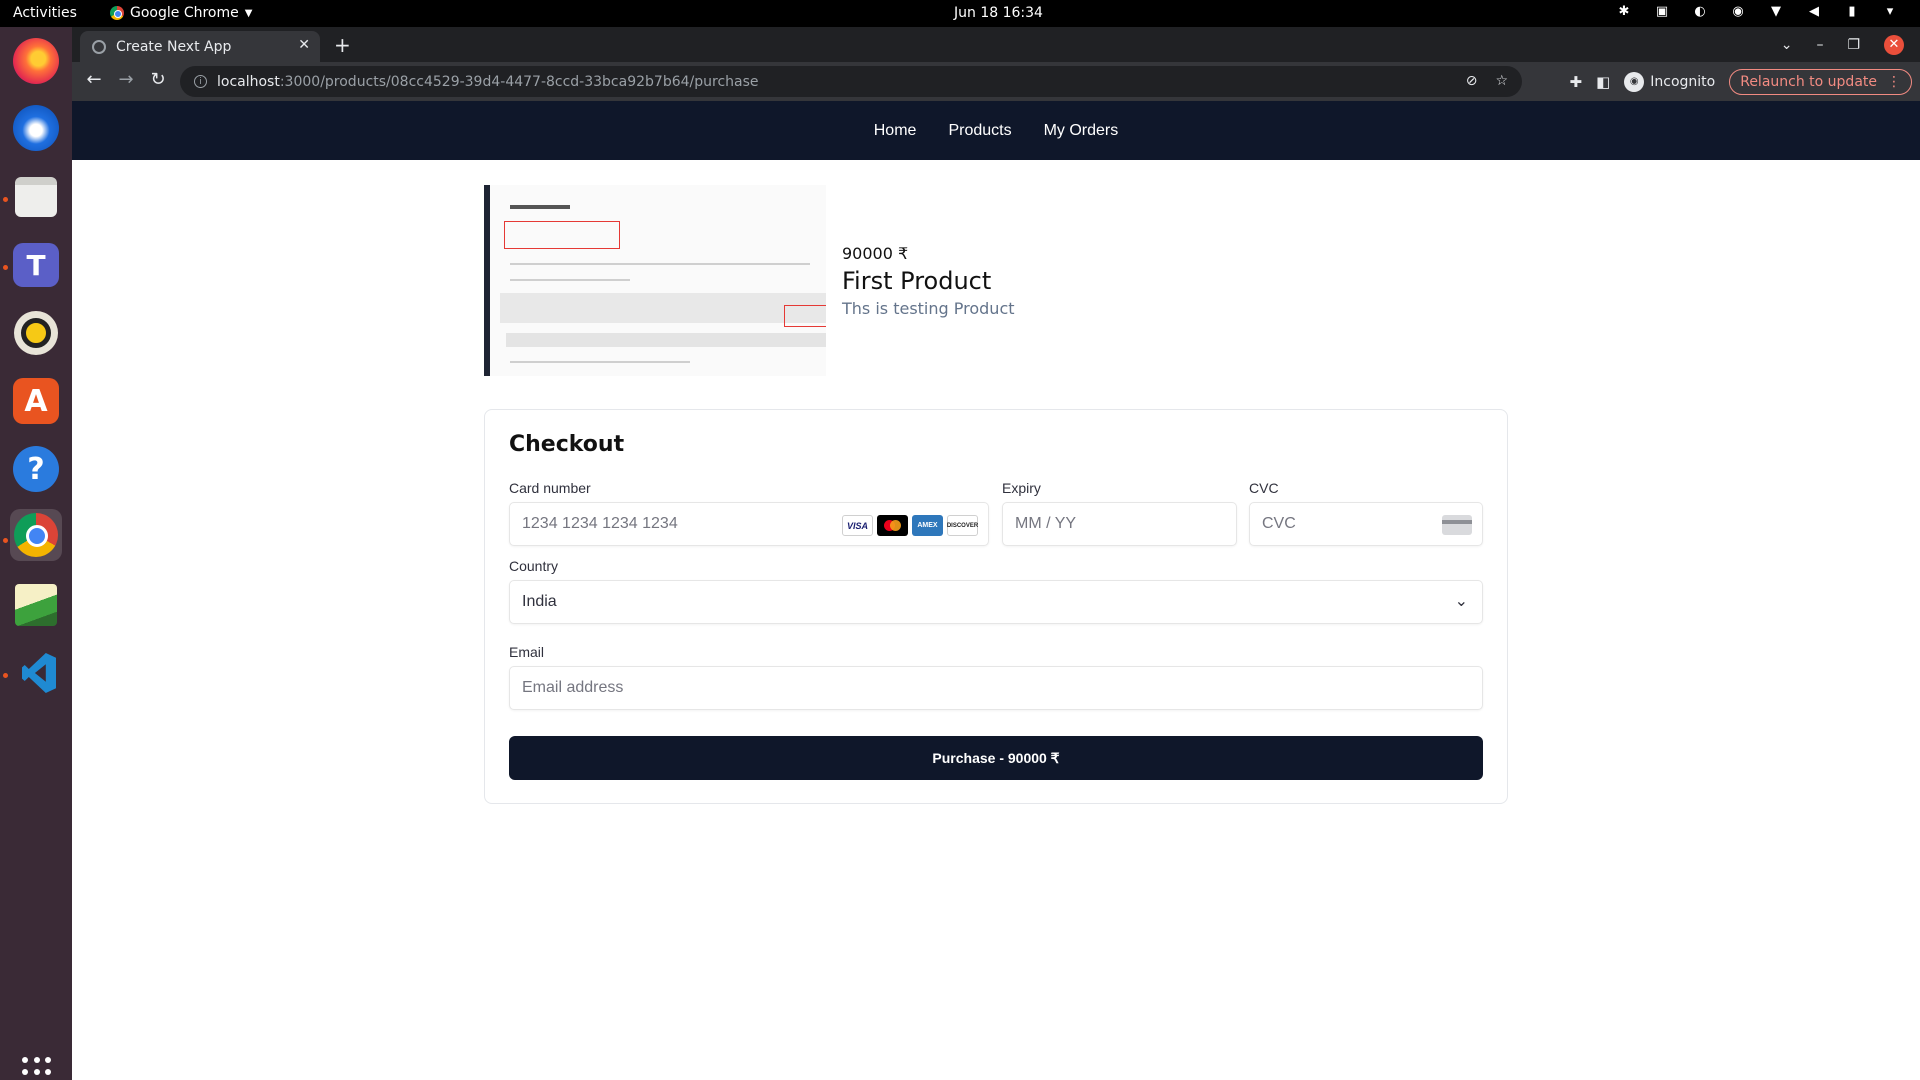 This screenshot has height=1080, width=1920. What do you see at coordinates (1264, 488) in the screenshot?
I see `cvc-label: CVC` at bounding box center [1264, 488].